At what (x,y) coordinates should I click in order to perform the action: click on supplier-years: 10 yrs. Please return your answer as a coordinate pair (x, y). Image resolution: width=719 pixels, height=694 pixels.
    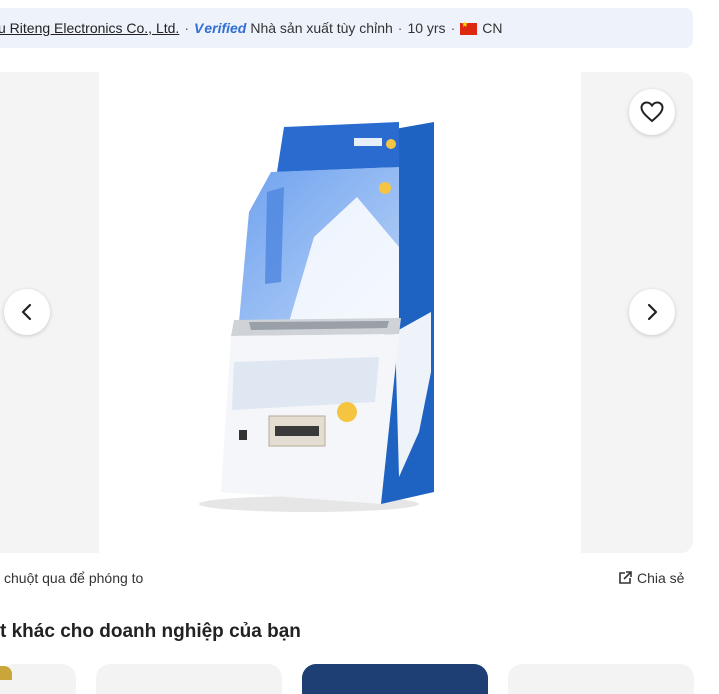
    Looking at the image, I should click on (426, 28).